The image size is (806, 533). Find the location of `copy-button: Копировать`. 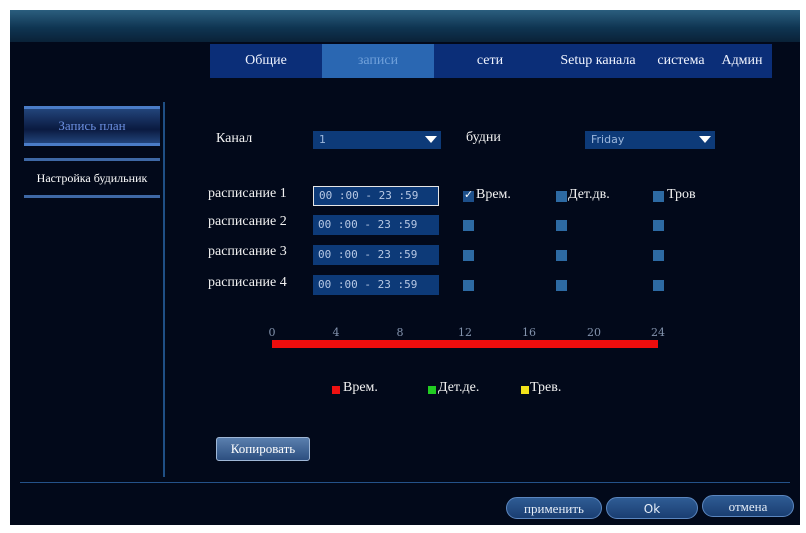

copy-button: Копировать is located at coordinates (263, 449).